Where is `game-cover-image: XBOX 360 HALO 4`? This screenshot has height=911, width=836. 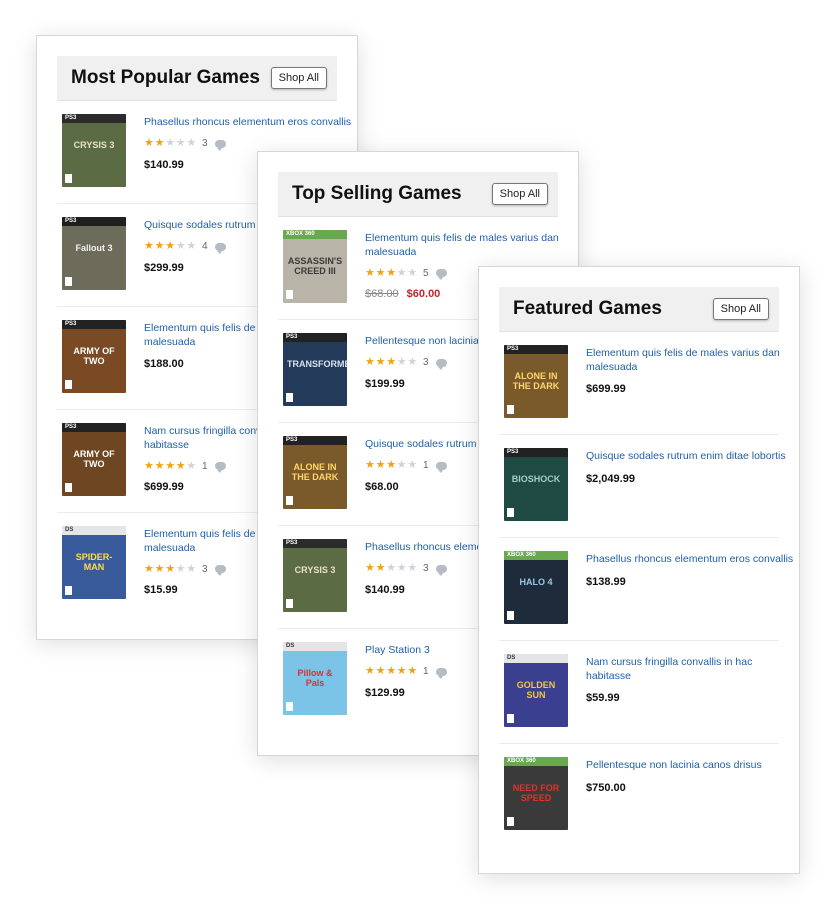 game-cover-image: XBOX 360 HALO 4 is located at coordinates (536, 587).